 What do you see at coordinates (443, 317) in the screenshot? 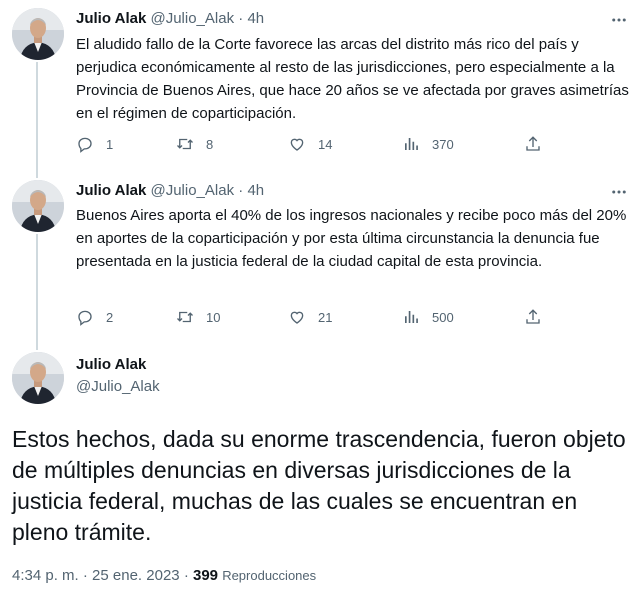
I see `views-count: 500` at bounding box center [443, 317].